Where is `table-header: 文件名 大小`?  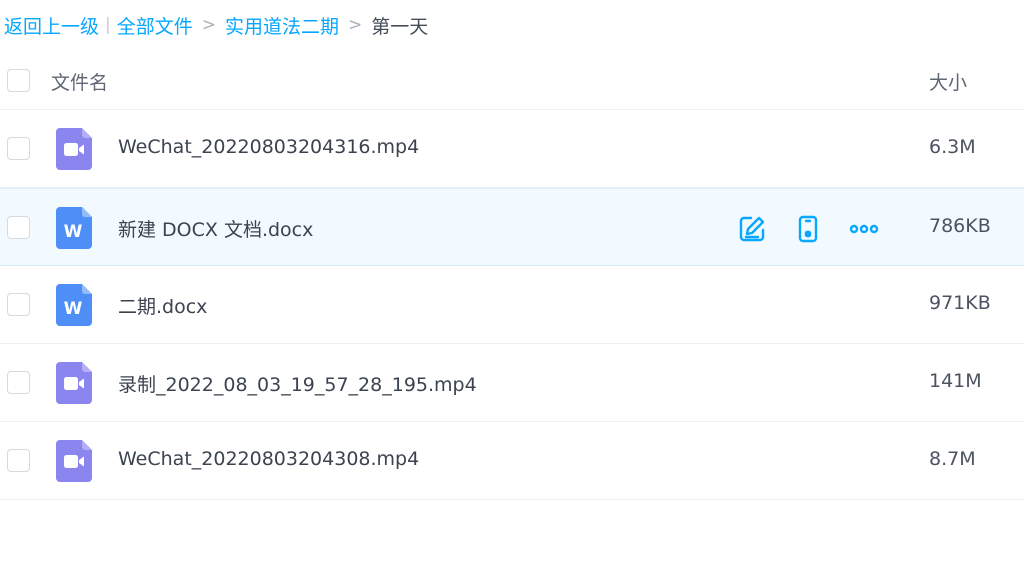 table-header: 文件名 大小 is located at coordinates (512, 84).